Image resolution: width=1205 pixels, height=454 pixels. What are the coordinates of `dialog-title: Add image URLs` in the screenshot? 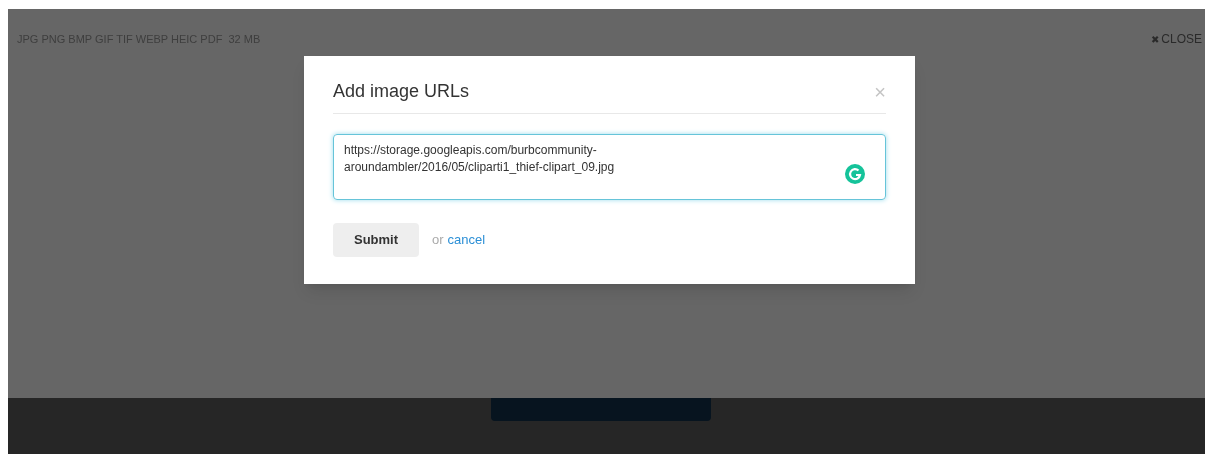 It's located at (401, 91).